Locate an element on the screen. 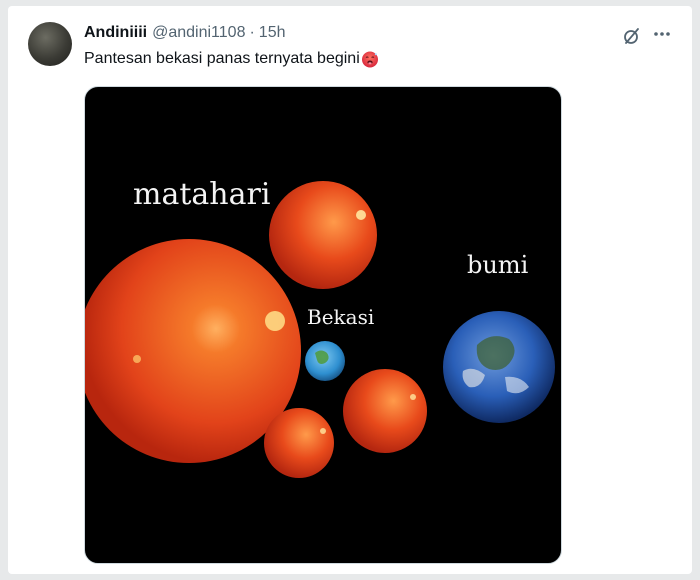 The height and width of the screenshot is (580, 700). handle: @andini1108 is located at coordinates (198, 33).